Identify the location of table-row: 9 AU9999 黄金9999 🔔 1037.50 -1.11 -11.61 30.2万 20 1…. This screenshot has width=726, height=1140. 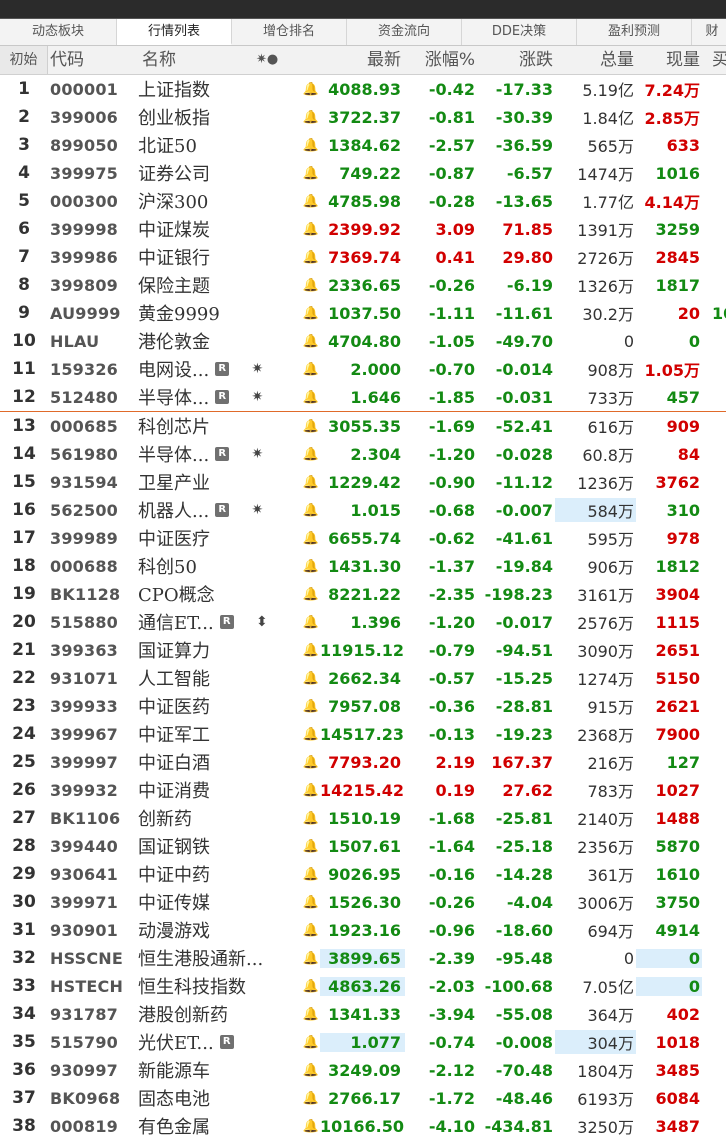
(363, 313).